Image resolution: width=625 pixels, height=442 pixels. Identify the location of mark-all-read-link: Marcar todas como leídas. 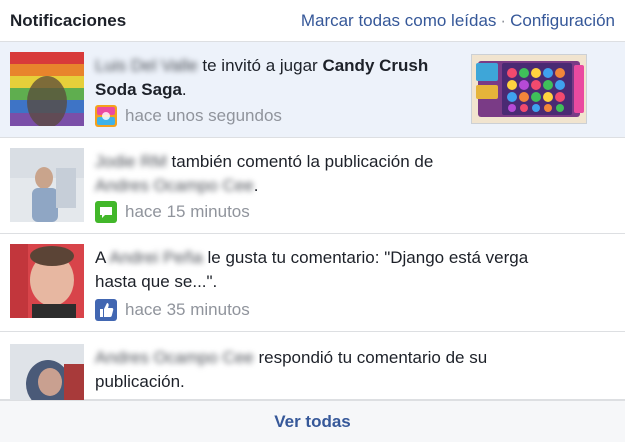
(399, 20).